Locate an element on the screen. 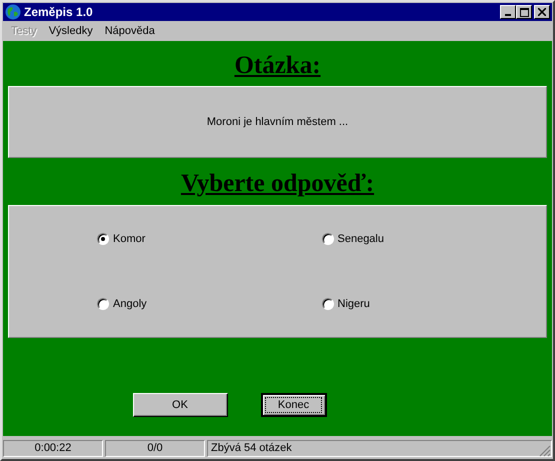 The width and height of the screenshot is (555, 461). heading: Otázka: is located at coordinates (277, 65).